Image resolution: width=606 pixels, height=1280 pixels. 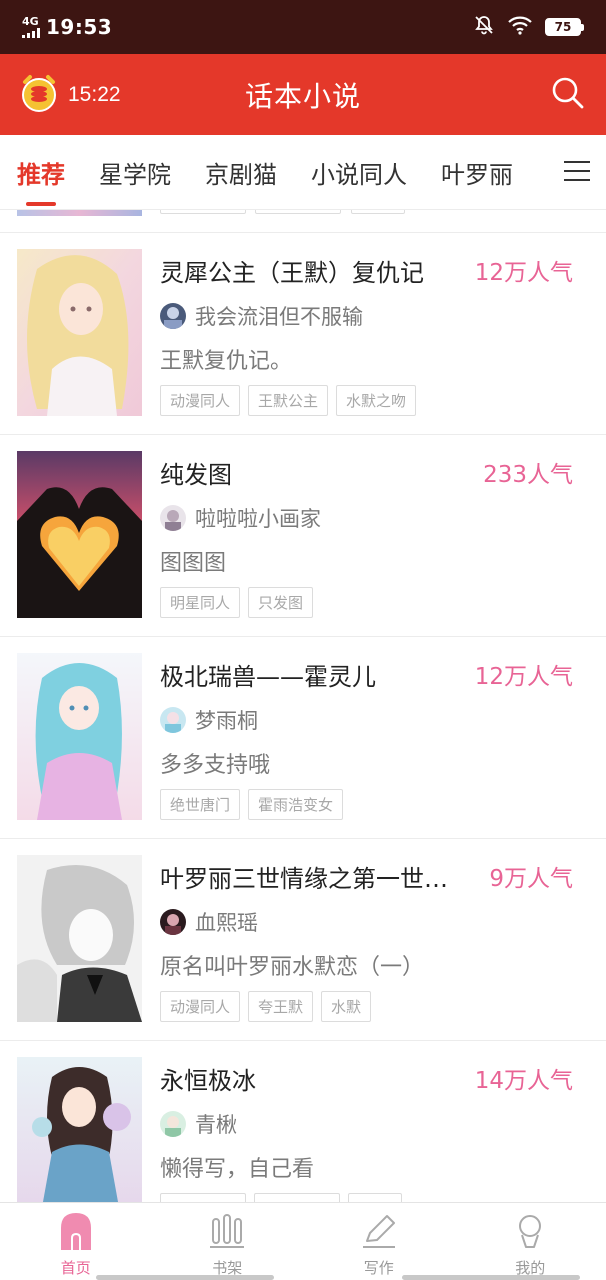 I want to click on tab-star-academy: 星学院, so click(x=135, y=172).